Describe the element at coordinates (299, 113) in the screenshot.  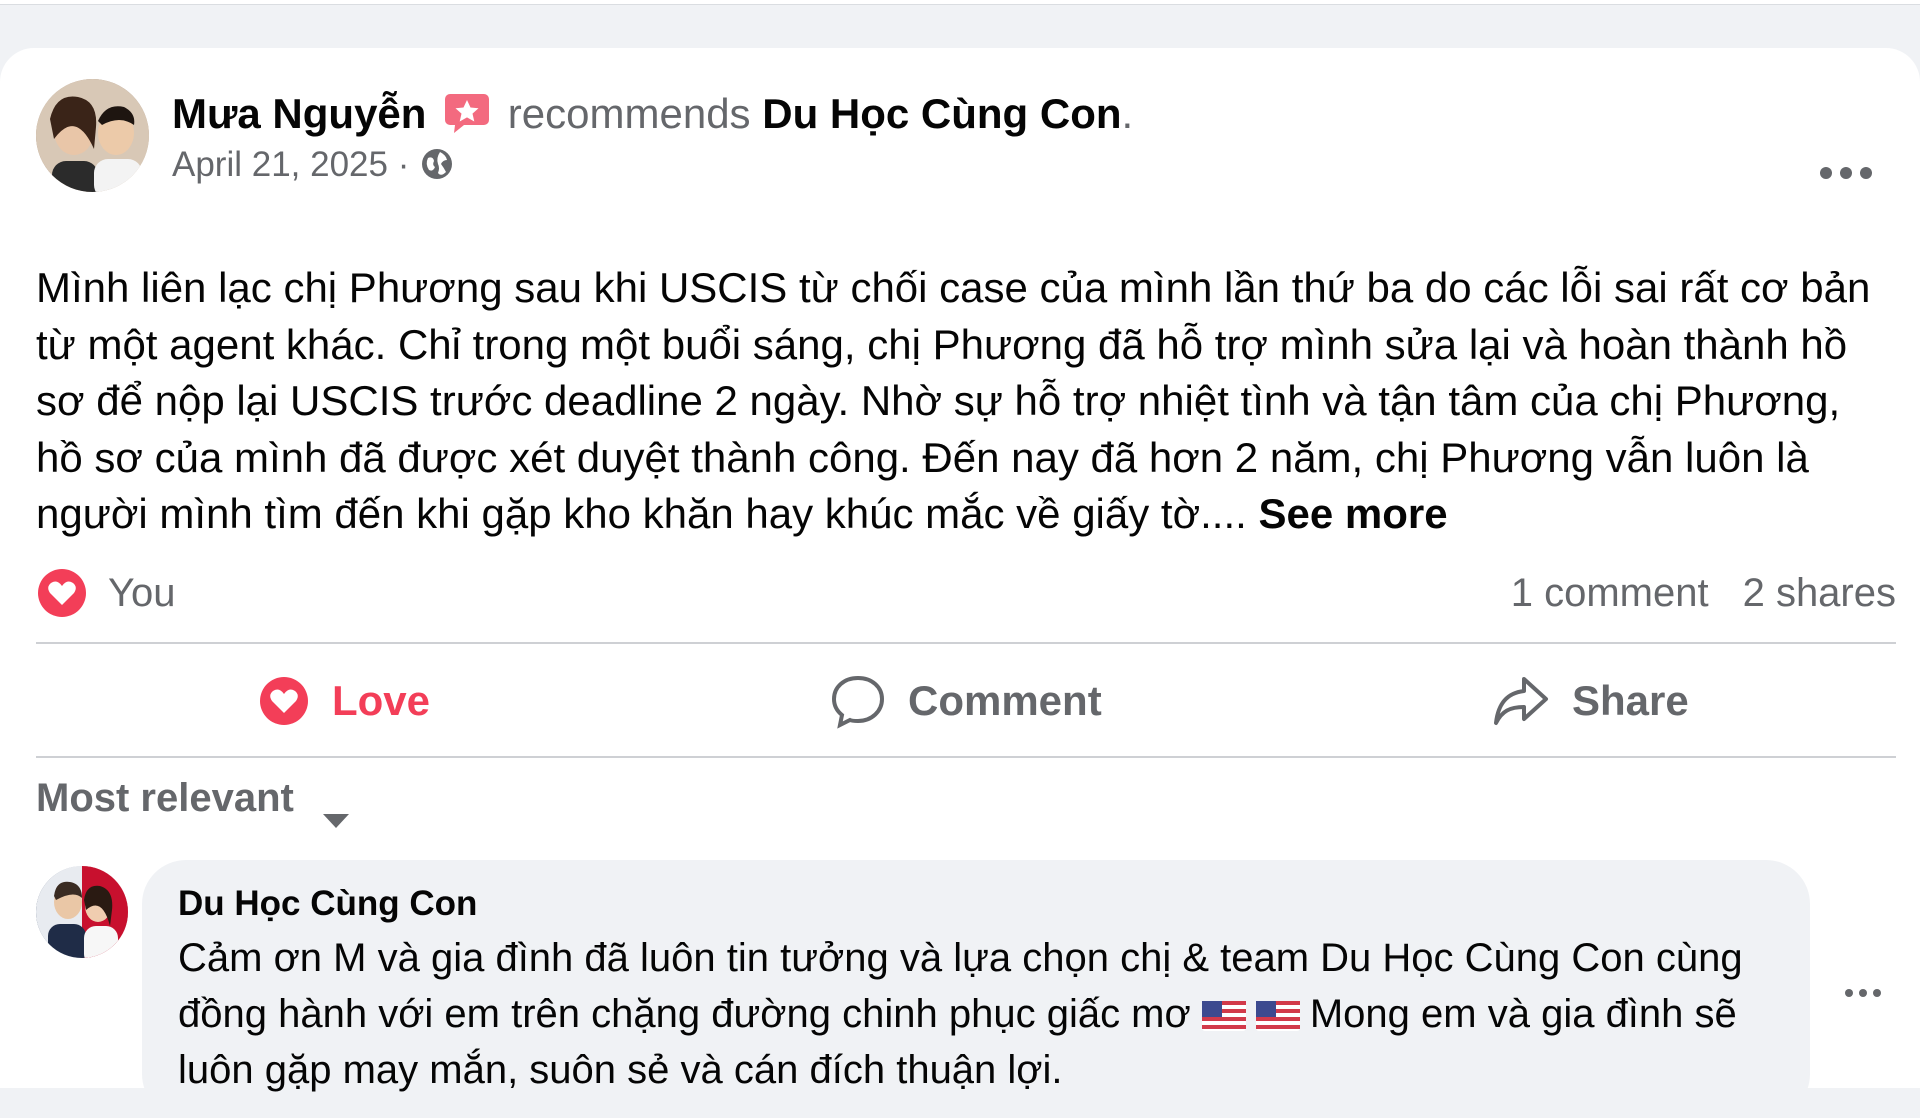
I see `author-name: Mưa Nguyễn` at that location.